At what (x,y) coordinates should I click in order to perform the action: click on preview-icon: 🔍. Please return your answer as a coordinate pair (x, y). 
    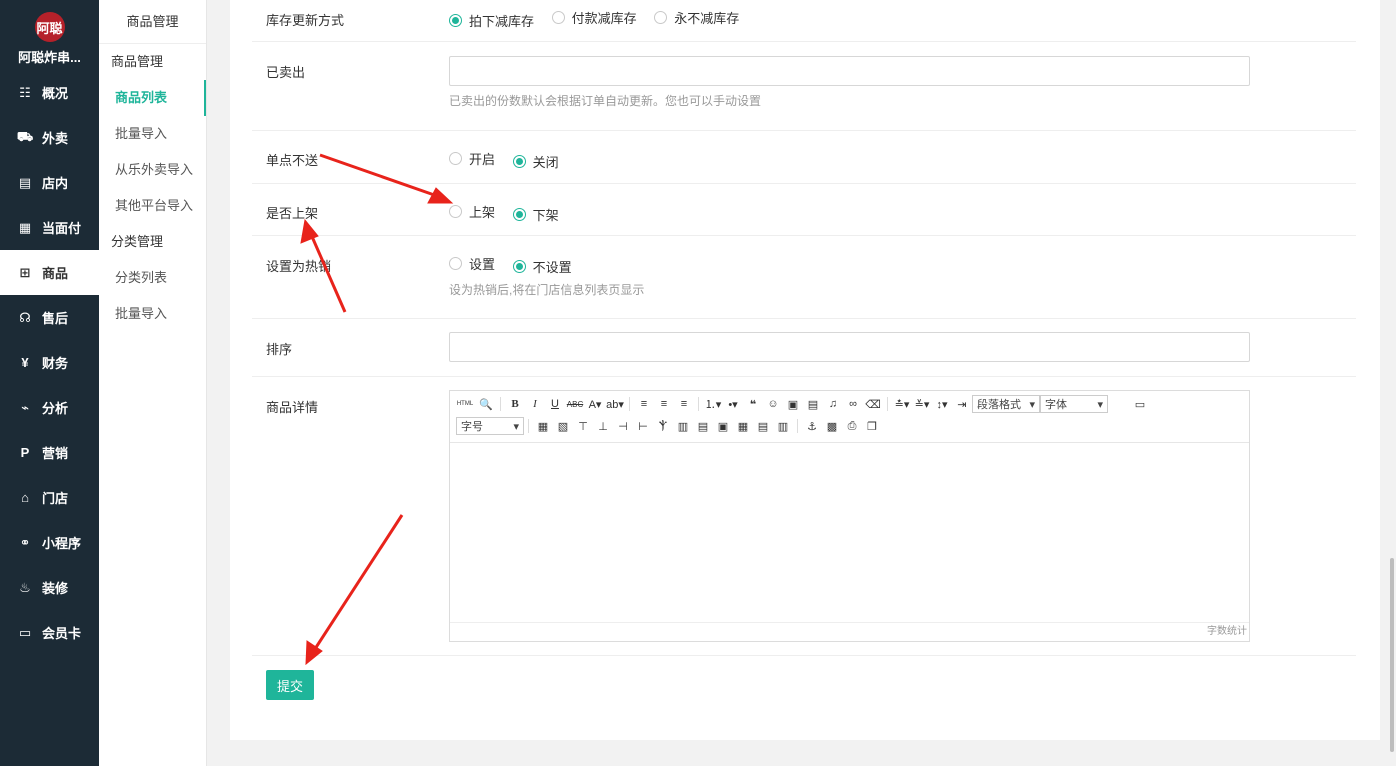
    Looking at the image, I should click on (486, 404).